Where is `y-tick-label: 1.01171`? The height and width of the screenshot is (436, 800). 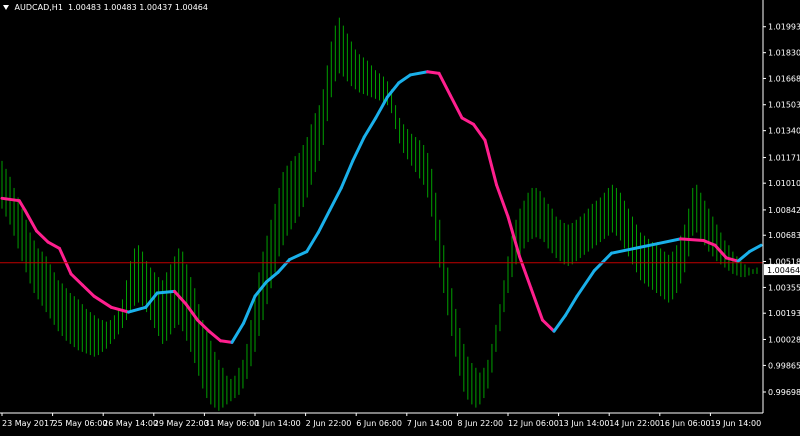 y-tick-label: 1.01171 is located at coordinates (784, 158).